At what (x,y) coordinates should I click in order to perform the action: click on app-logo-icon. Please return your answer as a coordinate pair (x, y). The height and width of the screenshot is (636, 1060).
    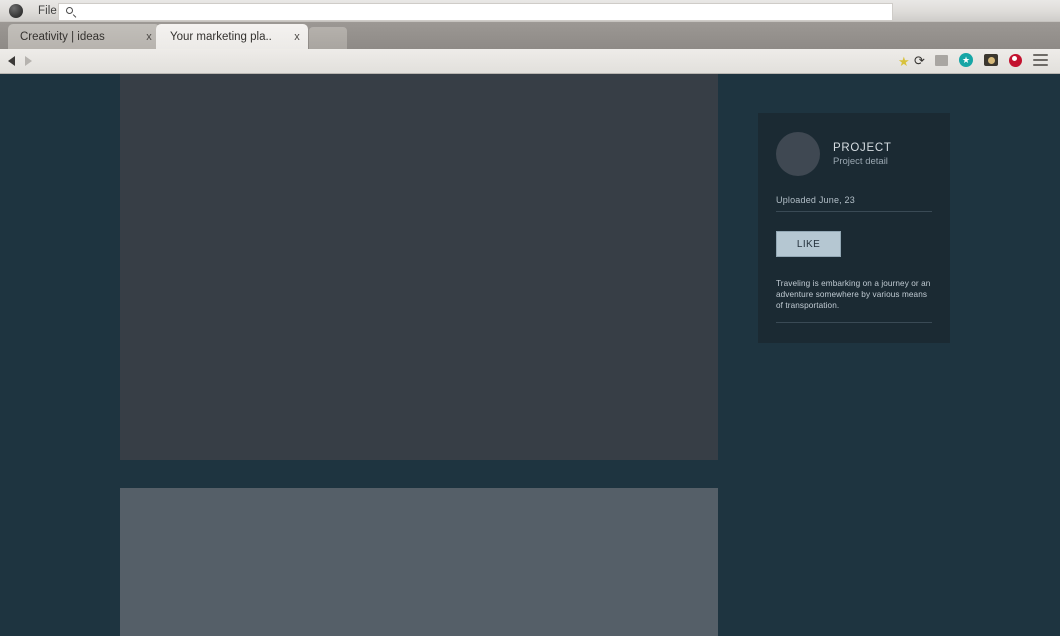
    Looking at the image, I should click on (16, 10).